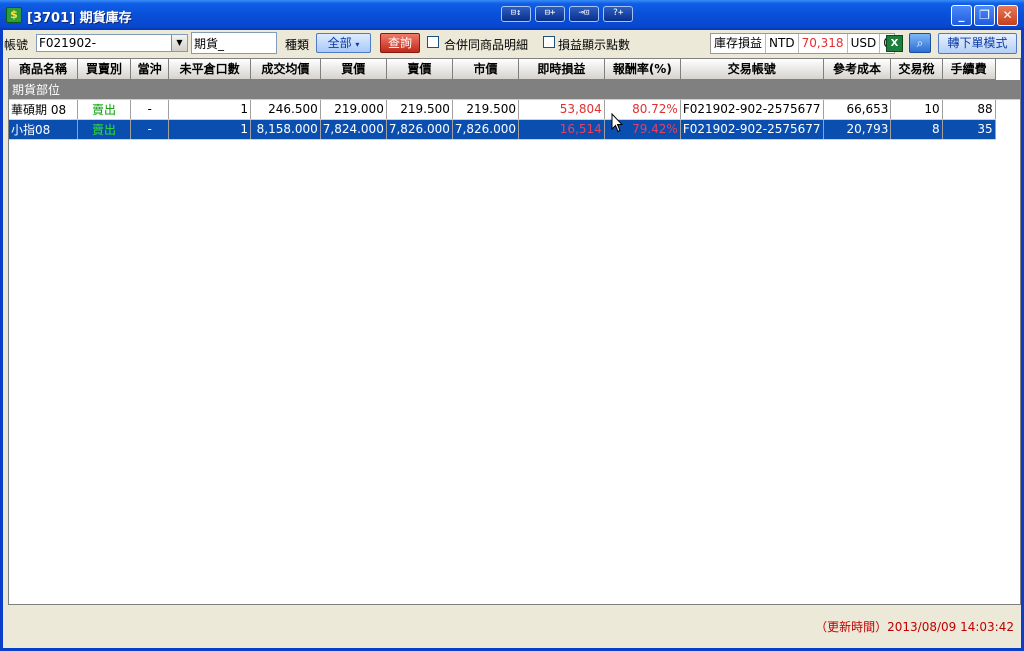  I want to click on cell-ref-cost: 20,793, so click(857, 129).